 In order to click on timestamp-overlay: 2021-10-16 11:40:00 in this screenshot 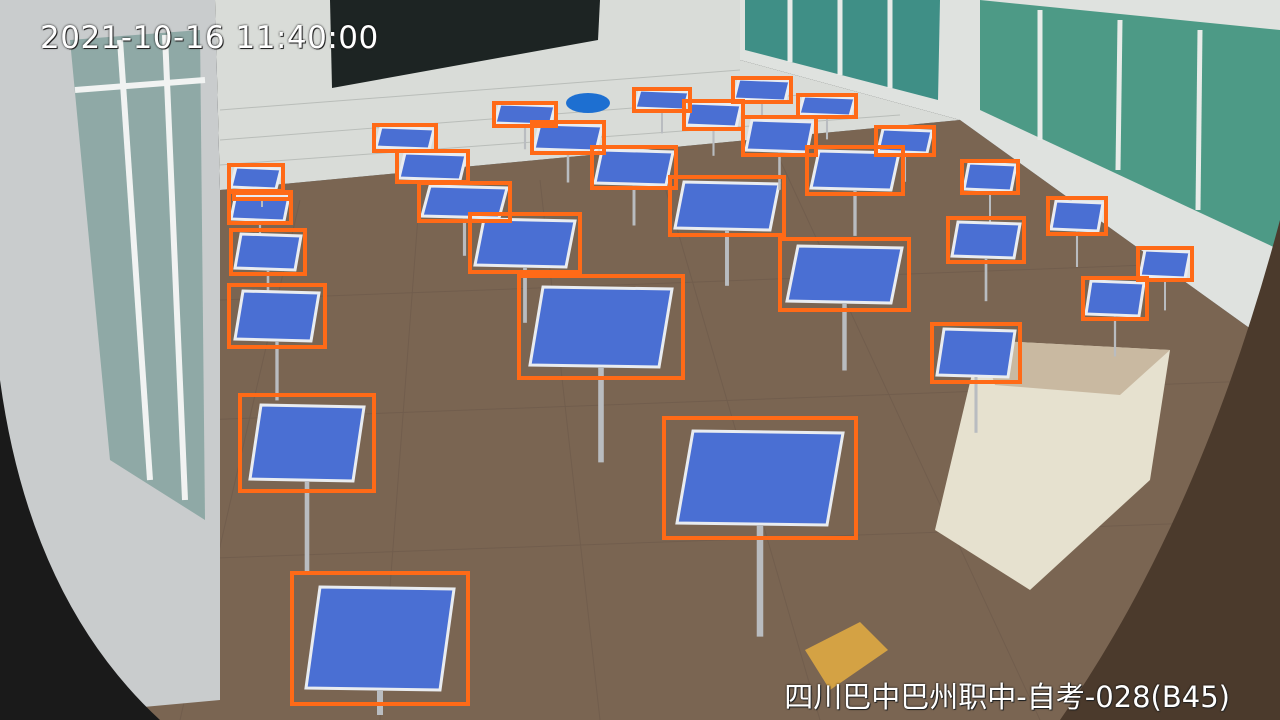, I will do `click(209, 38)`.